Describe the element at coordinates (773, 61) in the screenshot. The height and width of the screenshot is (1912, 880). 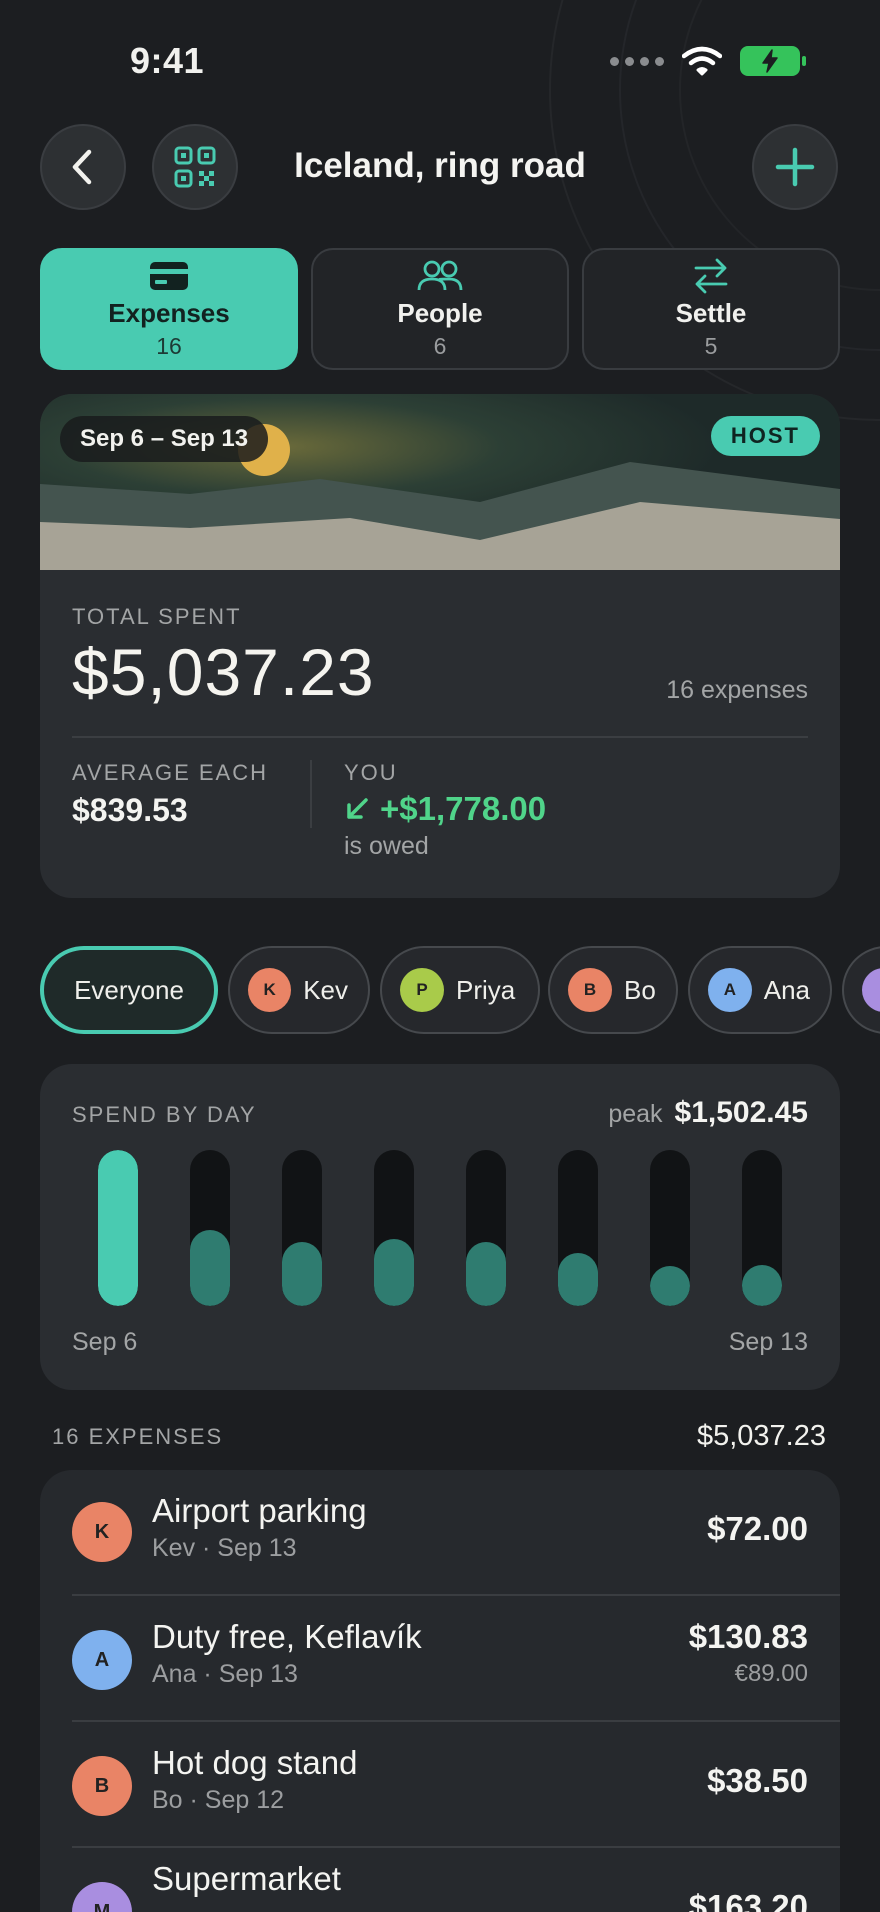
I see `battery-icon` at that location.